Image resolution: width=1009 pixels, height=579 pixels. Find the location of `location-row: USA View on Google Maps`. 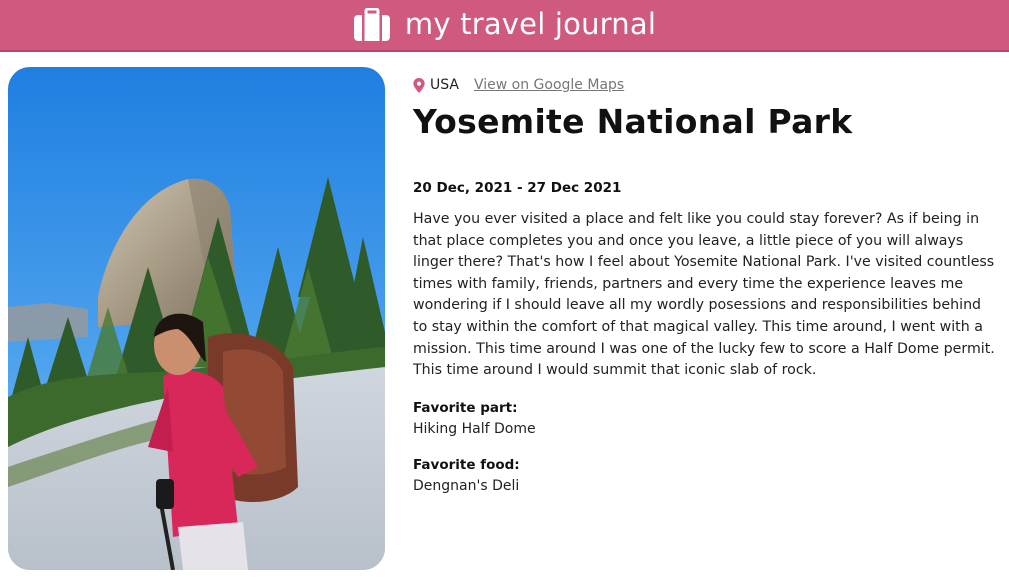

location-row: USA View on Google Maps is located at coordinates (705, 85).